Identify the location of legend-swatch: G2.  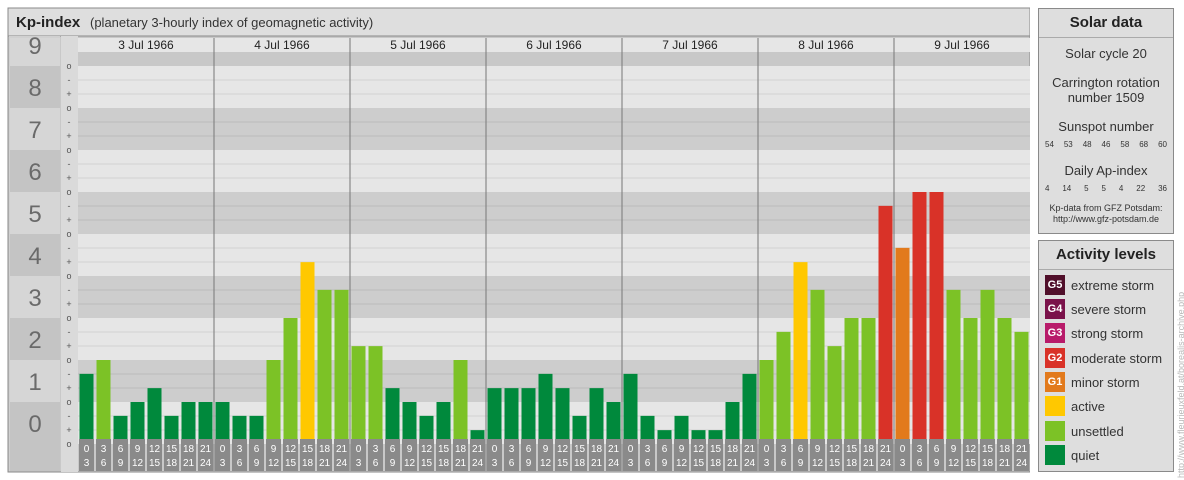
(1055, 358).